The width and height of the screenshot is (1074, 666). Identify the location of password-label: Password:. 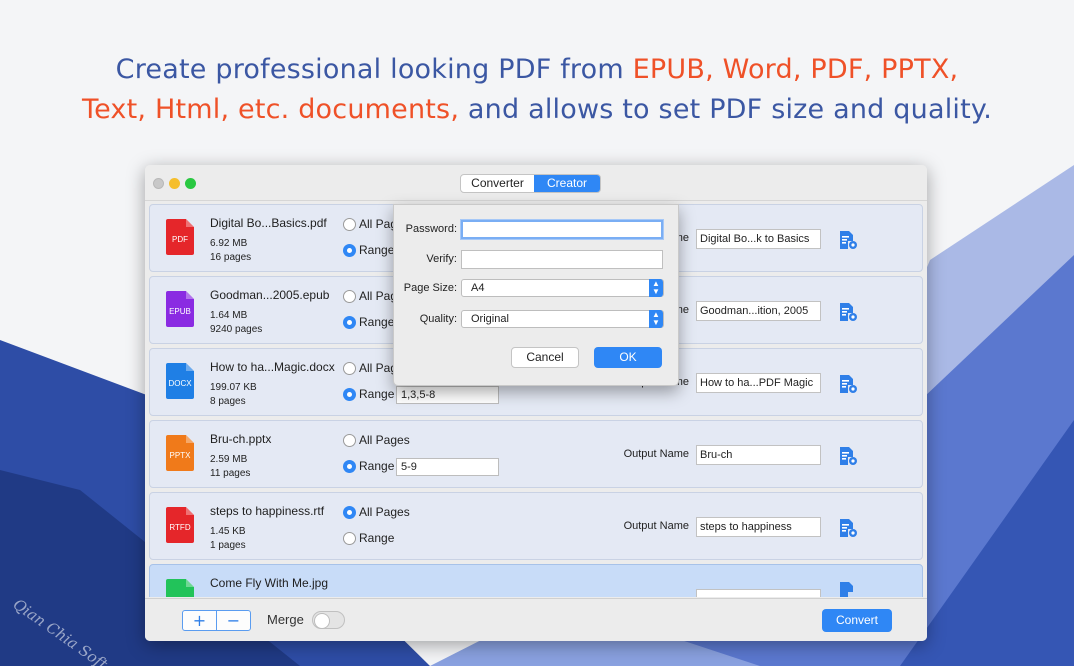
(431, 229).